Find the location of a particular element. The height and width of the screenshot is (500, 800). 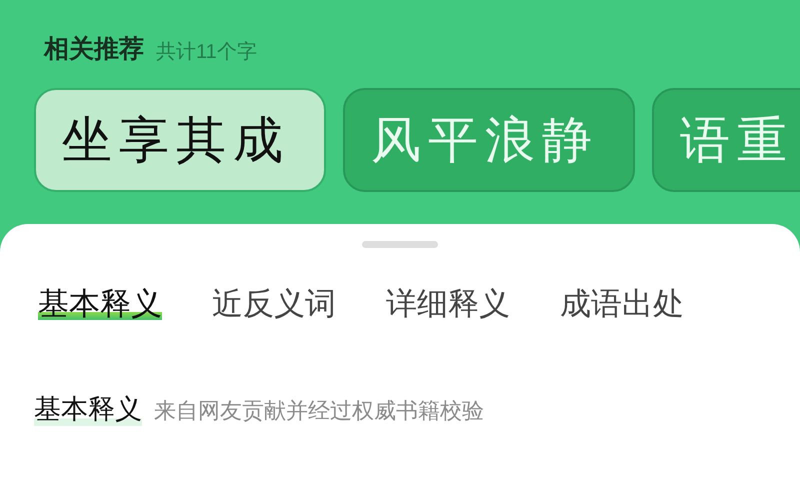

character-count: 共计11个字 is located at coordinates (206, 52).